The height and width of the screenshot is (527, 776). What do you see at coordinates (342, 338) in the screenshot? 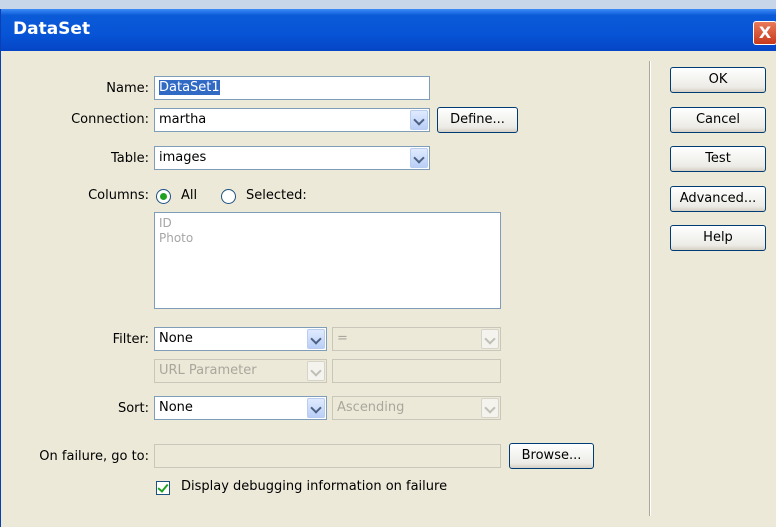
I see `filter-operator-value: =` at bounding box center [342, 338].